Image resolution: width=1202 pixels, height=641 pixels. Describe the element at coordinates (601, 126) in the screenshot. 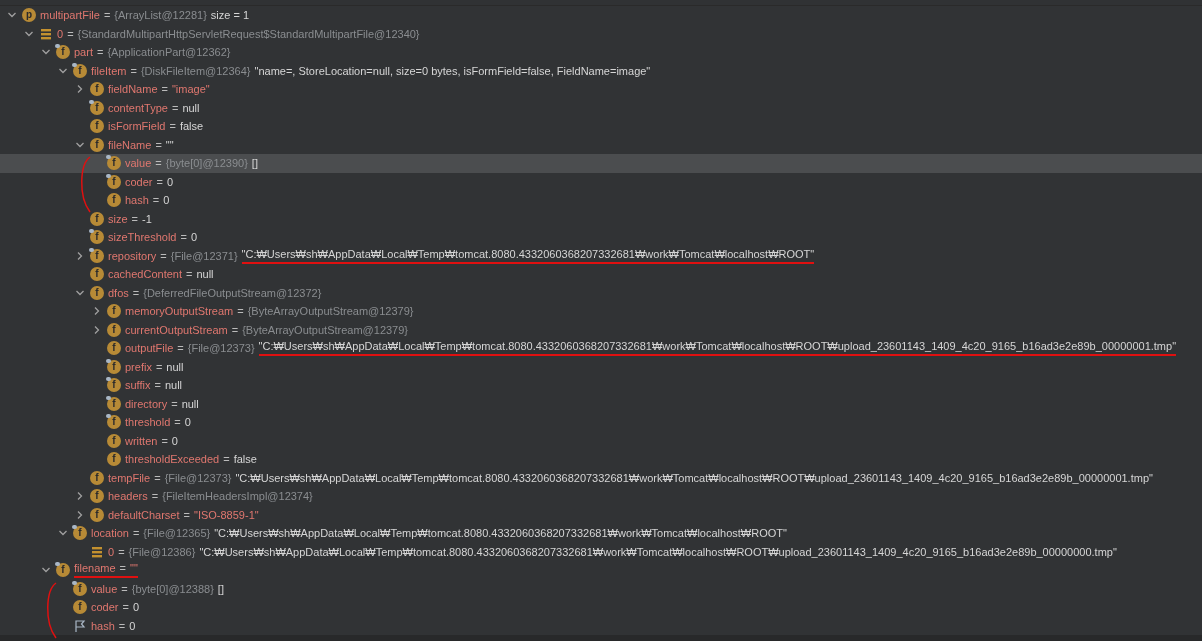

I see `tree-row: f isFormField = false` at that location.